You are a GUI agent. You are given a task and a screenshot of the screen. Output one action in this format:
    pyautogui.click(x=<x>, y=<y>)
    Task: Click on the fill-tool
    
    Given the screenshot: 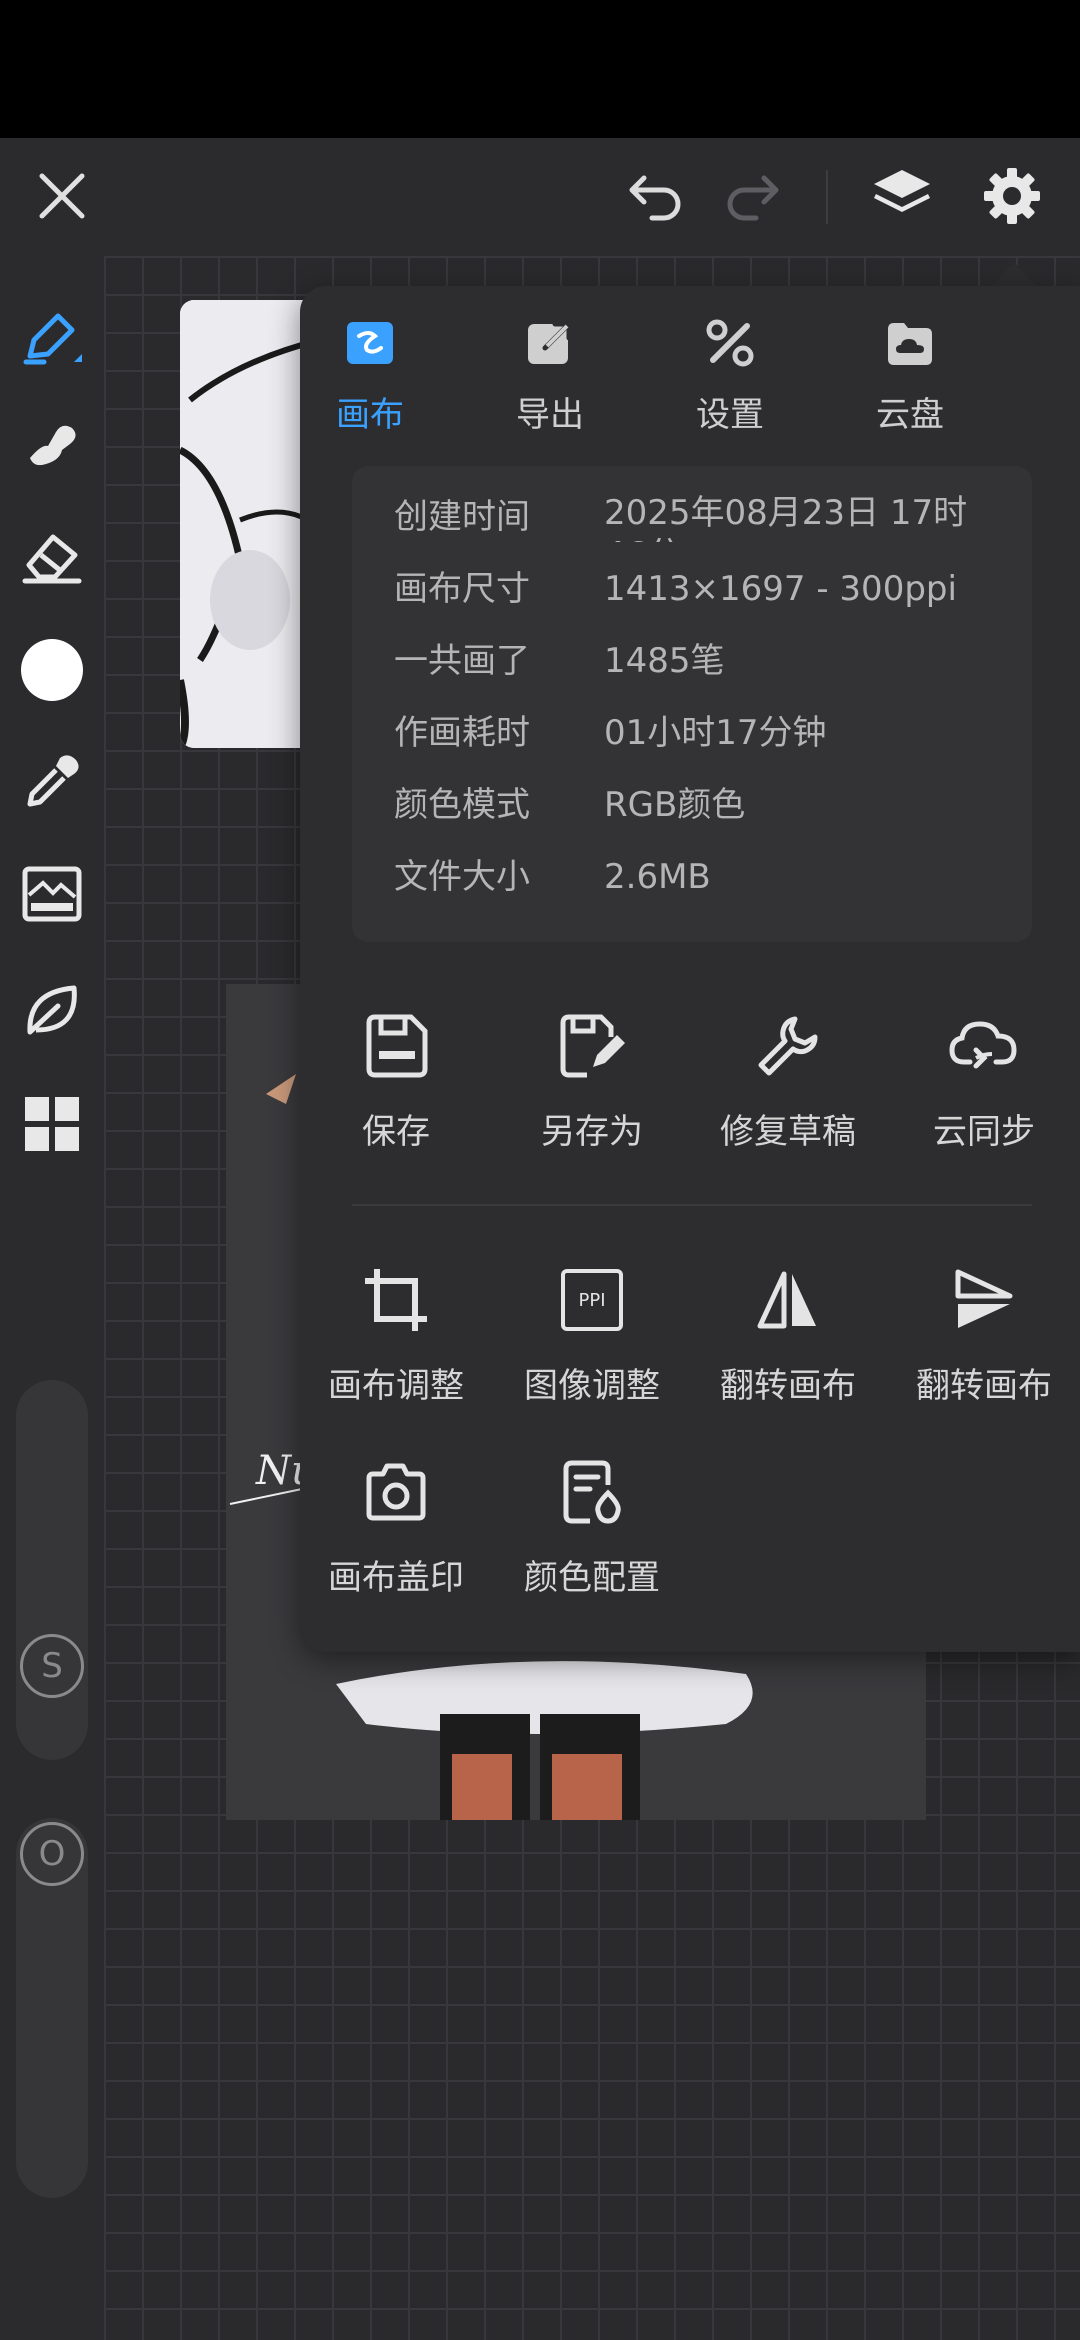 What is the action you would take?
    pyautogui.click(x=52, y=894)
    